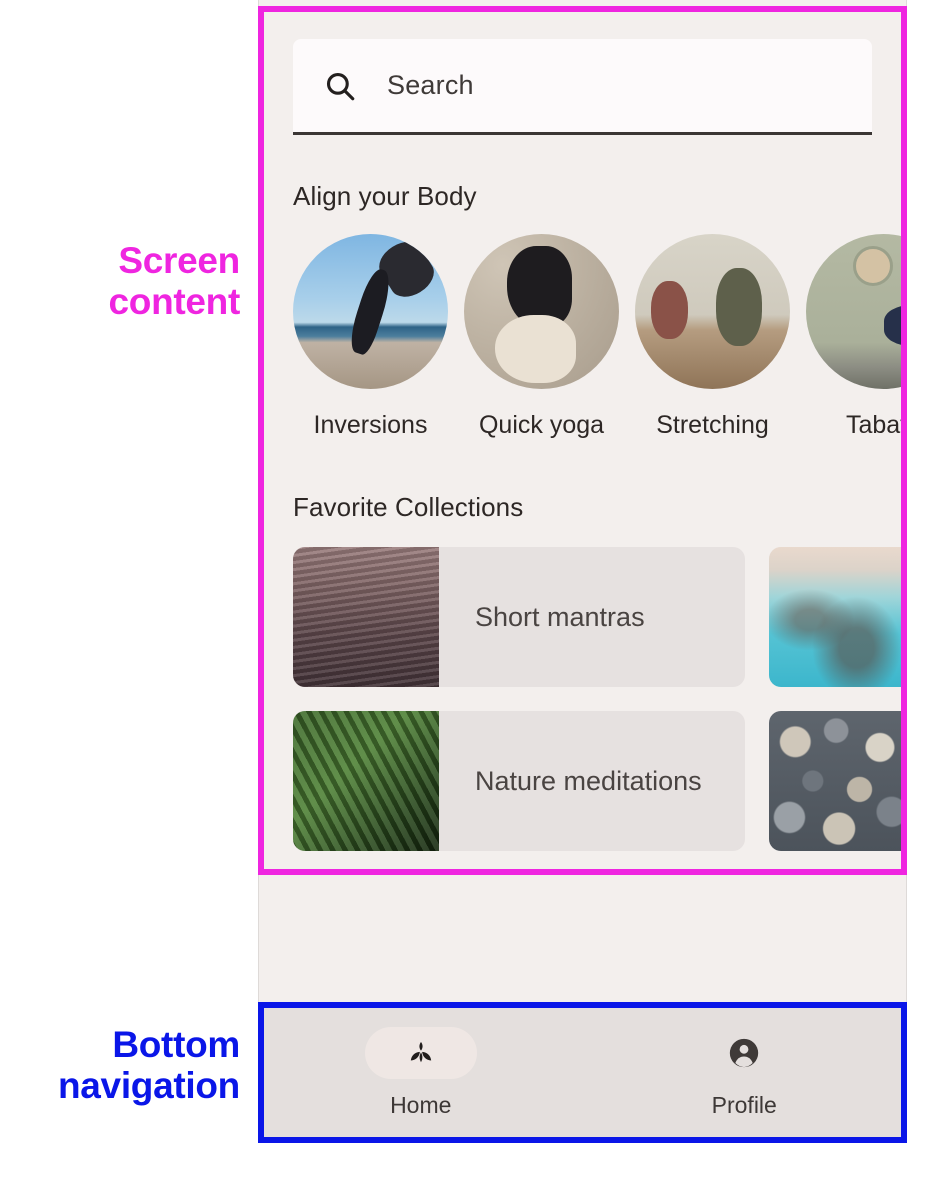 The image size is (934, 1184). I want to click on circle-image-inversions, so click(370, 311).